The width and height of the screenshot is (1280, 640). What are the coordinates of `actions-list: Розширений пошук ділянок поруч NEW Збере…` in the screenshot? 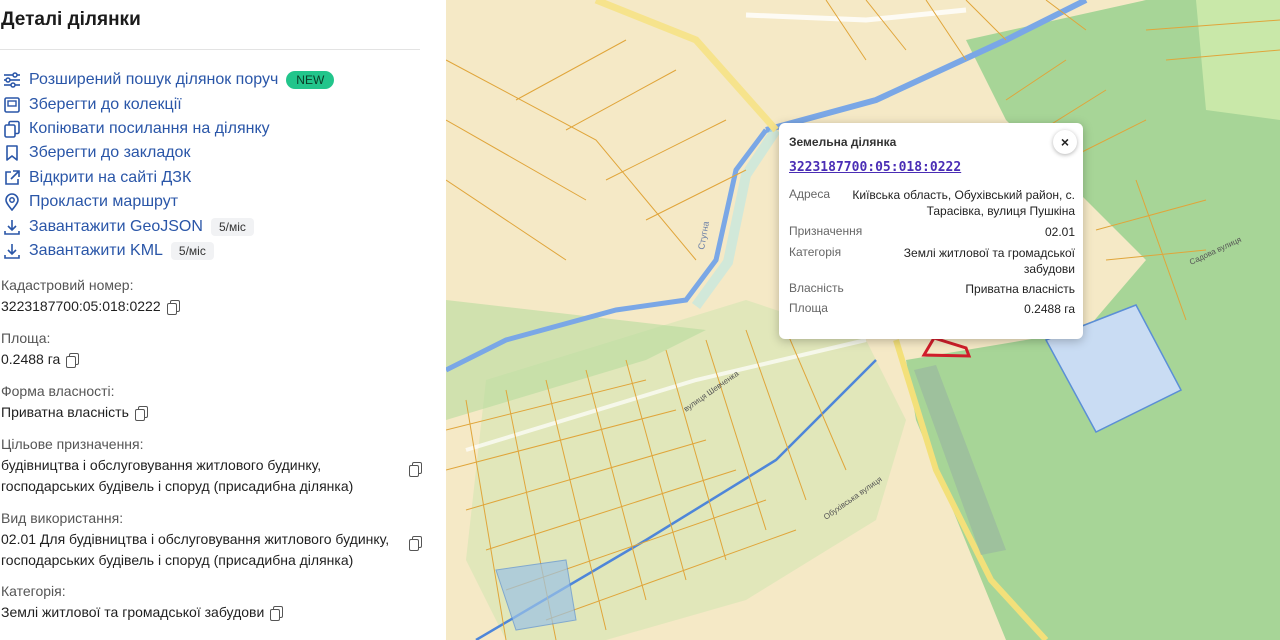 It's located at (210, 165).